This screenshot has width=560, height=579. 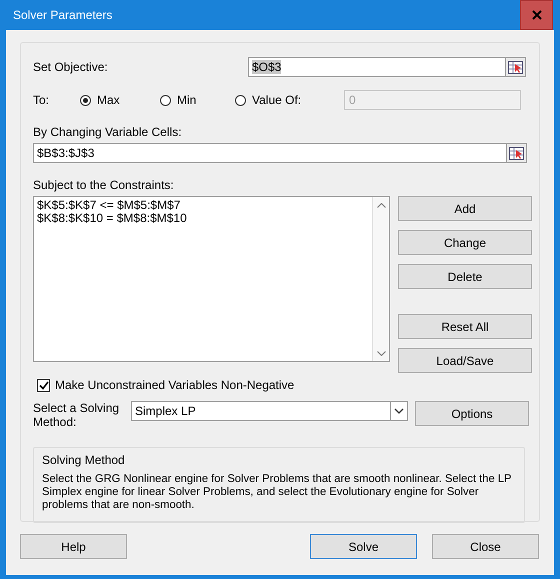 What do you see at coordinates (380, 279) in the screenshot?
I see `scrollbar` at bounding box center [380, 279].